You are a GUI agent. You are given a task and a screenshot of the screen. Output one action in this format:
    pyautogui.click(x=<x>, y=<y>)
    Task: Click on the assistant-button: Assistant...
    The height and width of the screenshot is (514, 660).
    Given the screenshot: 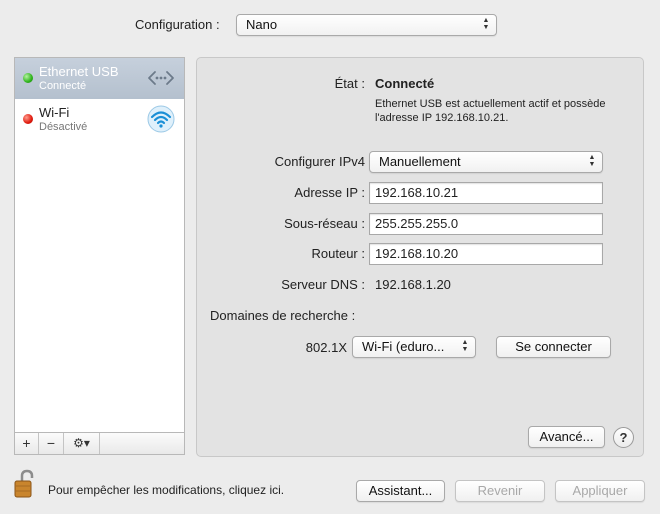 What is the action you would take?
    pyautogui.click(x=400, y=491)
    